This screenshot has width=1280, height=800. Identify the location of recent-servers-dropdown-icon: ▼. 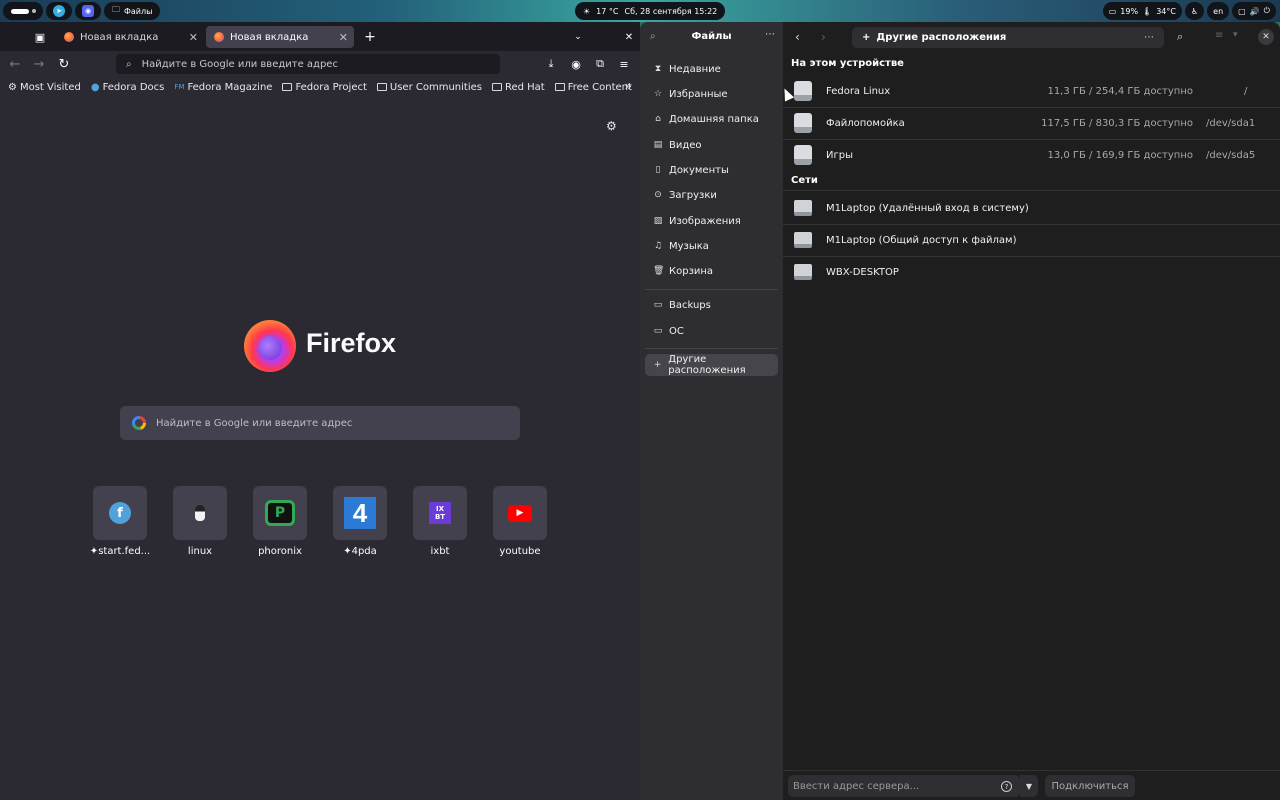
(1029, 786).